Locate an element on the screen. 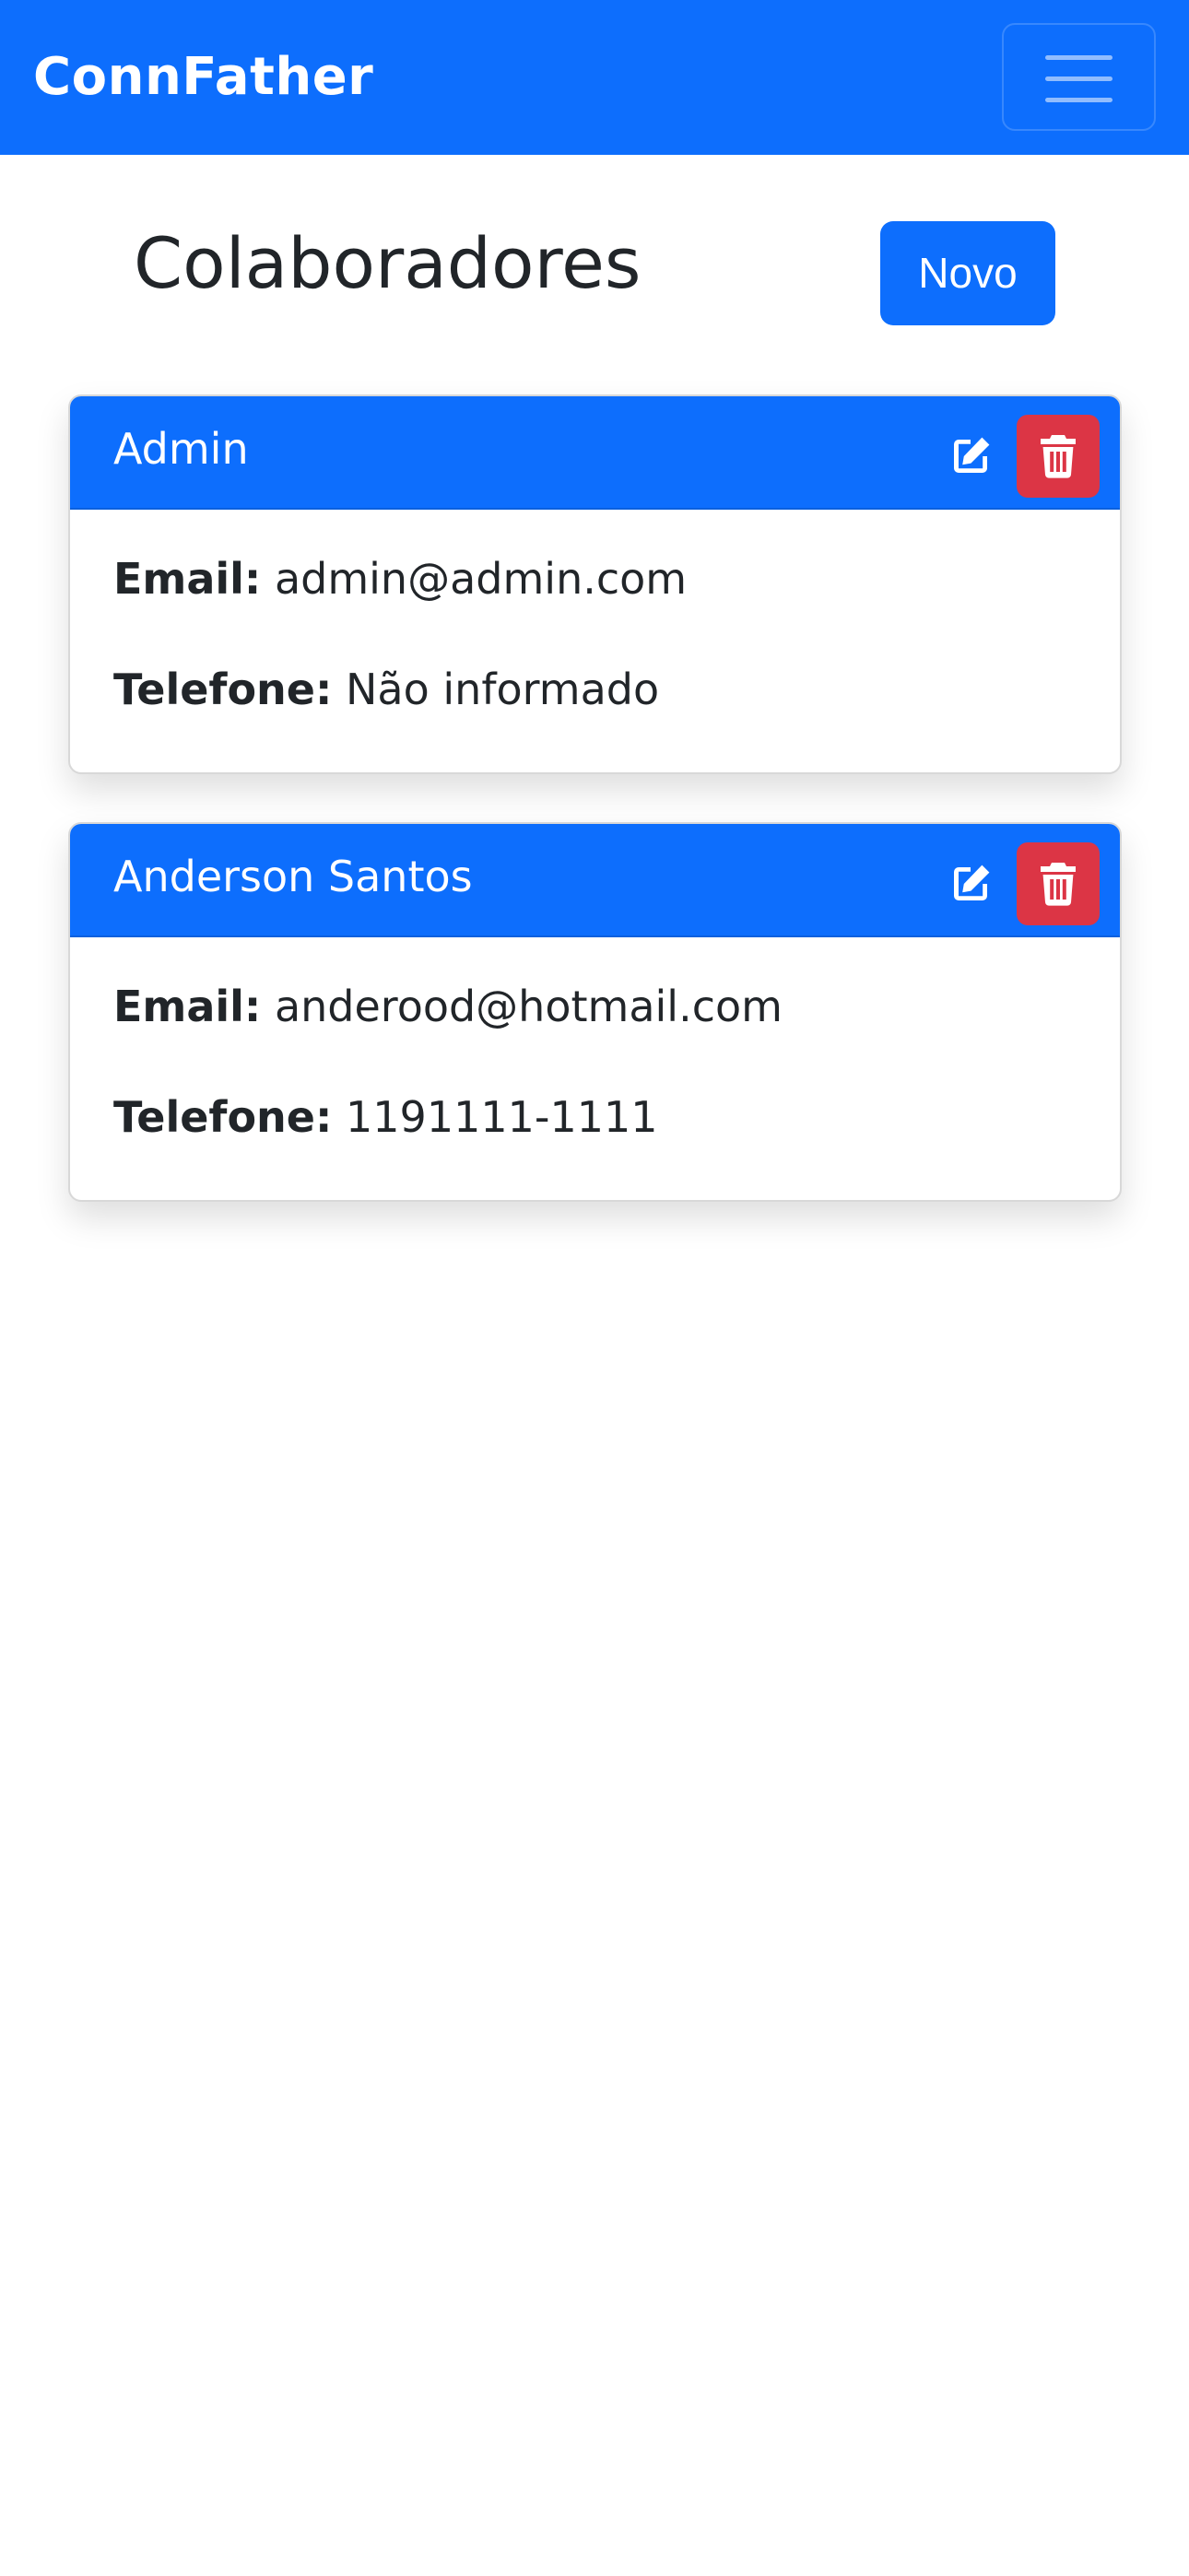 This screenshot has width=1189, height=2576. page-title: Colaboradores is located at coordinates (388, 263).